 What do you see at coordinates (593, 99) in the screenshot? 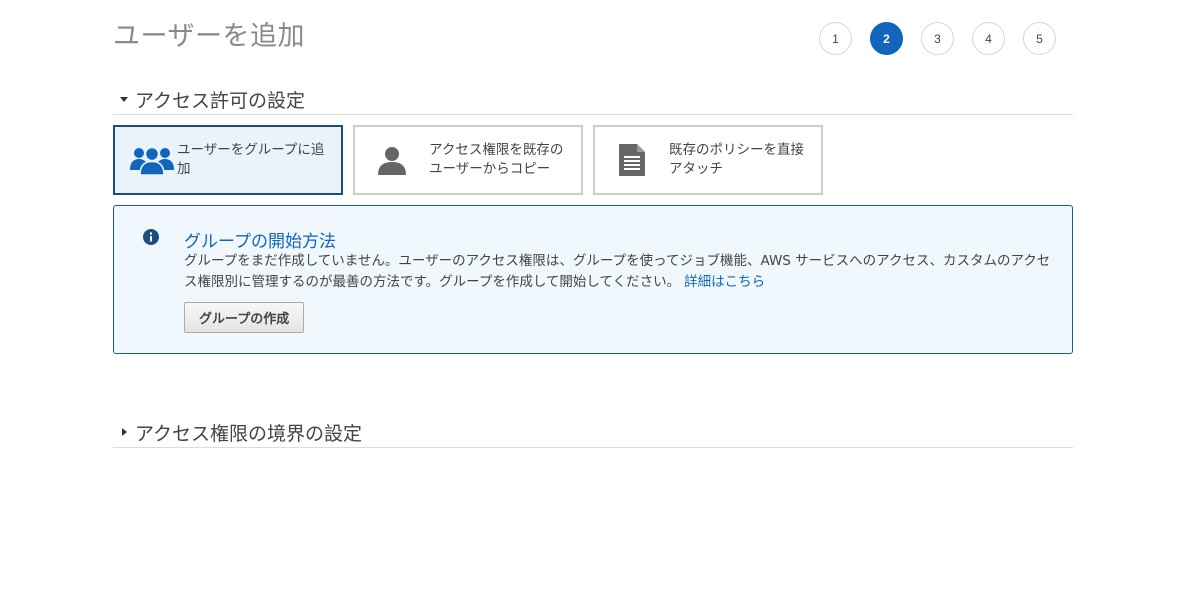
I see `permissions-section-header: アクセス許可の設定` at bounding box center [593, 99].